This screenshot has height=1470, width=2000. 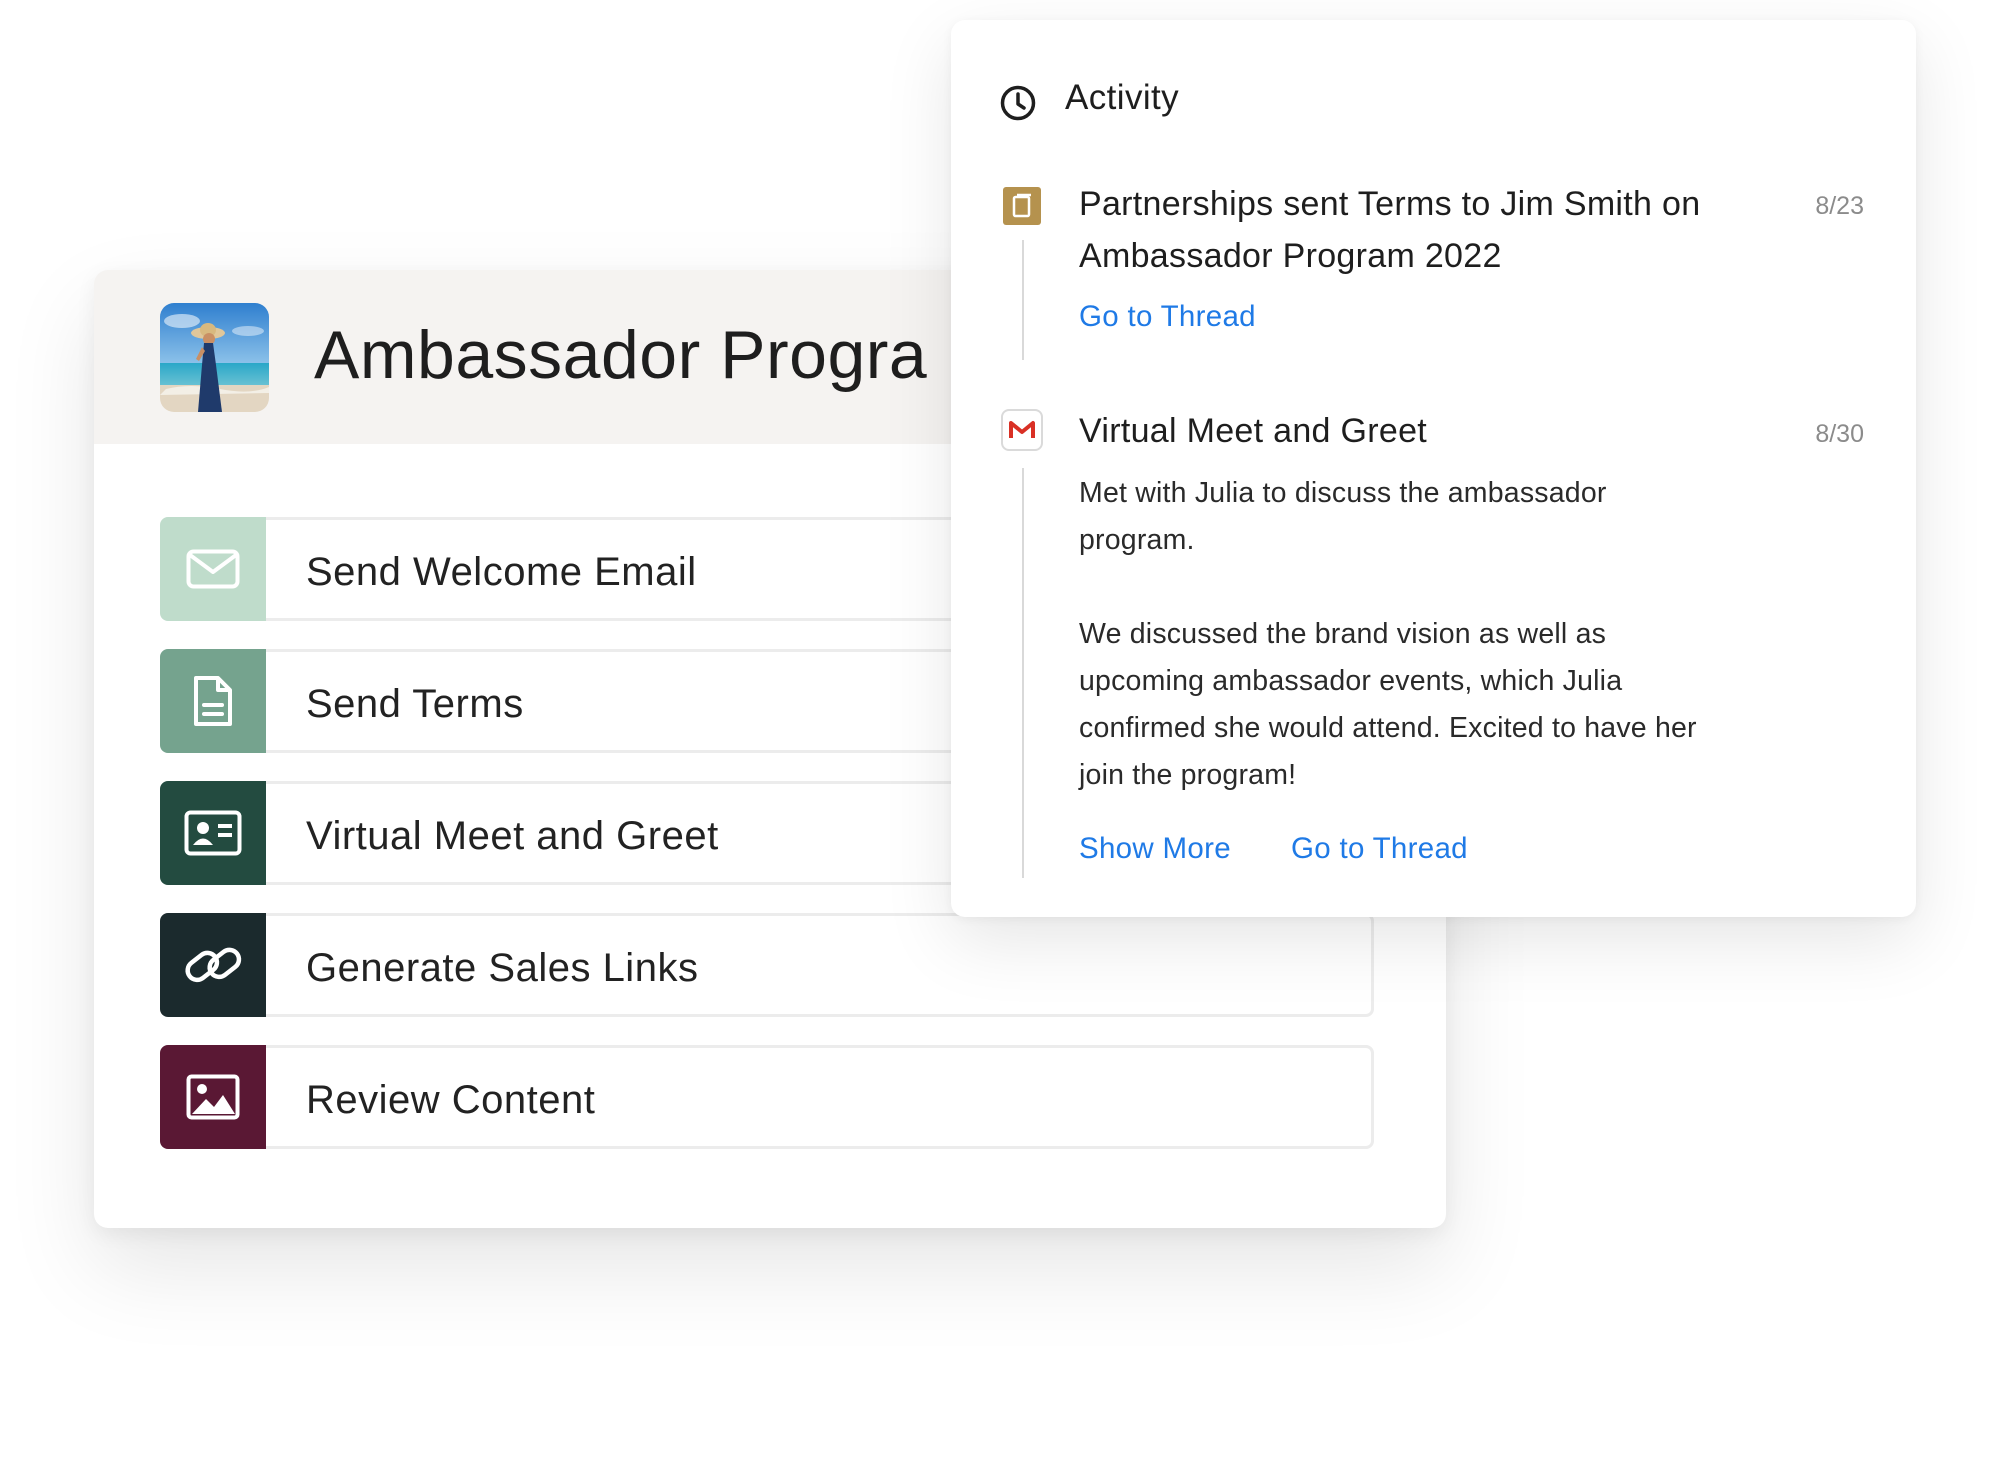 What do you see at coordinates (451, 1100) in the screenshot?
I see `task-label: Review Content` at bounding box center [451, 1100].